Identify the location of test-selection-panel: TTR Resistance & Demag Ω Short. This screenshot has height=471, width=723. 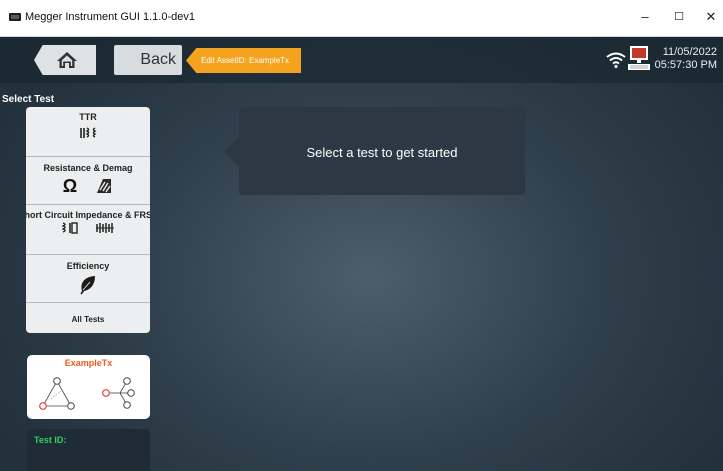
(88, 220).